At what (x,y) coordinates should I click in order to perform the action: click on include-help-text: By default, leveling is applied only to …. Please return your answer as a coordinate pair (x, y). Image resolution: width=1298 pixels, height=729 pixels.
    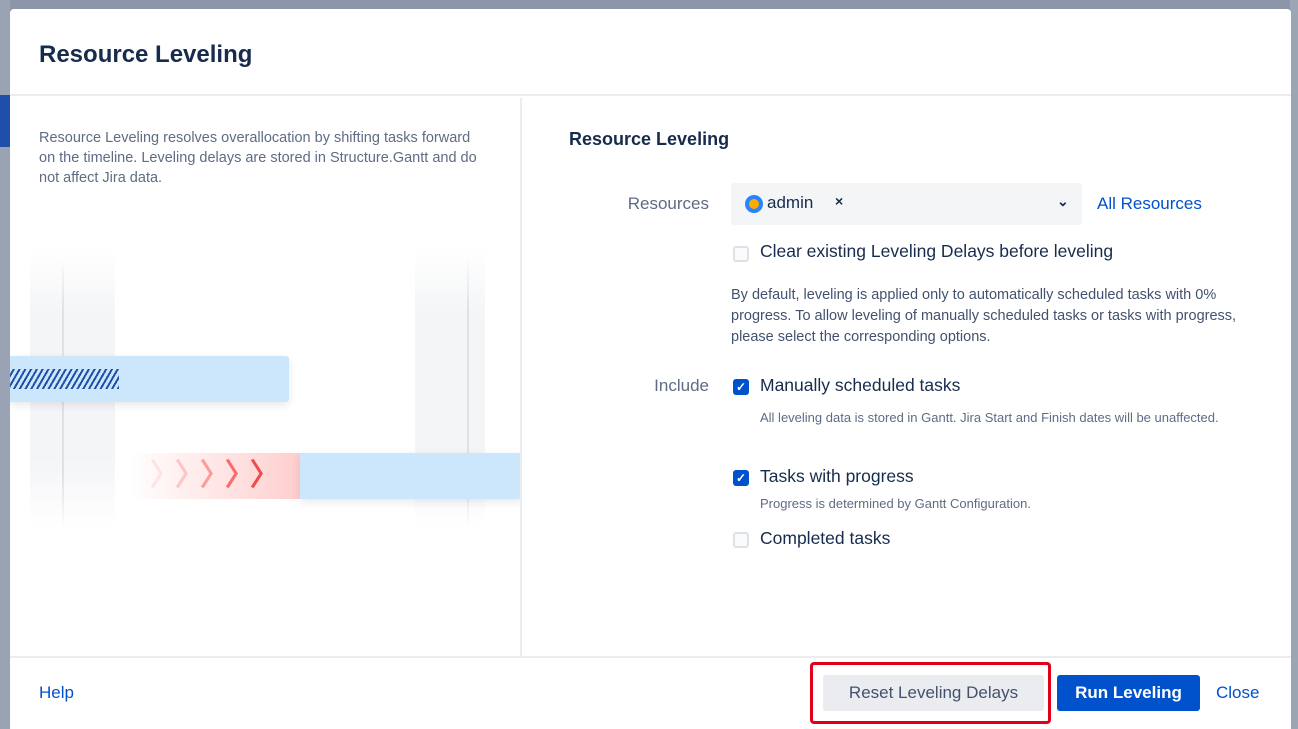
    Looking at the image, I should click on (984, 316).